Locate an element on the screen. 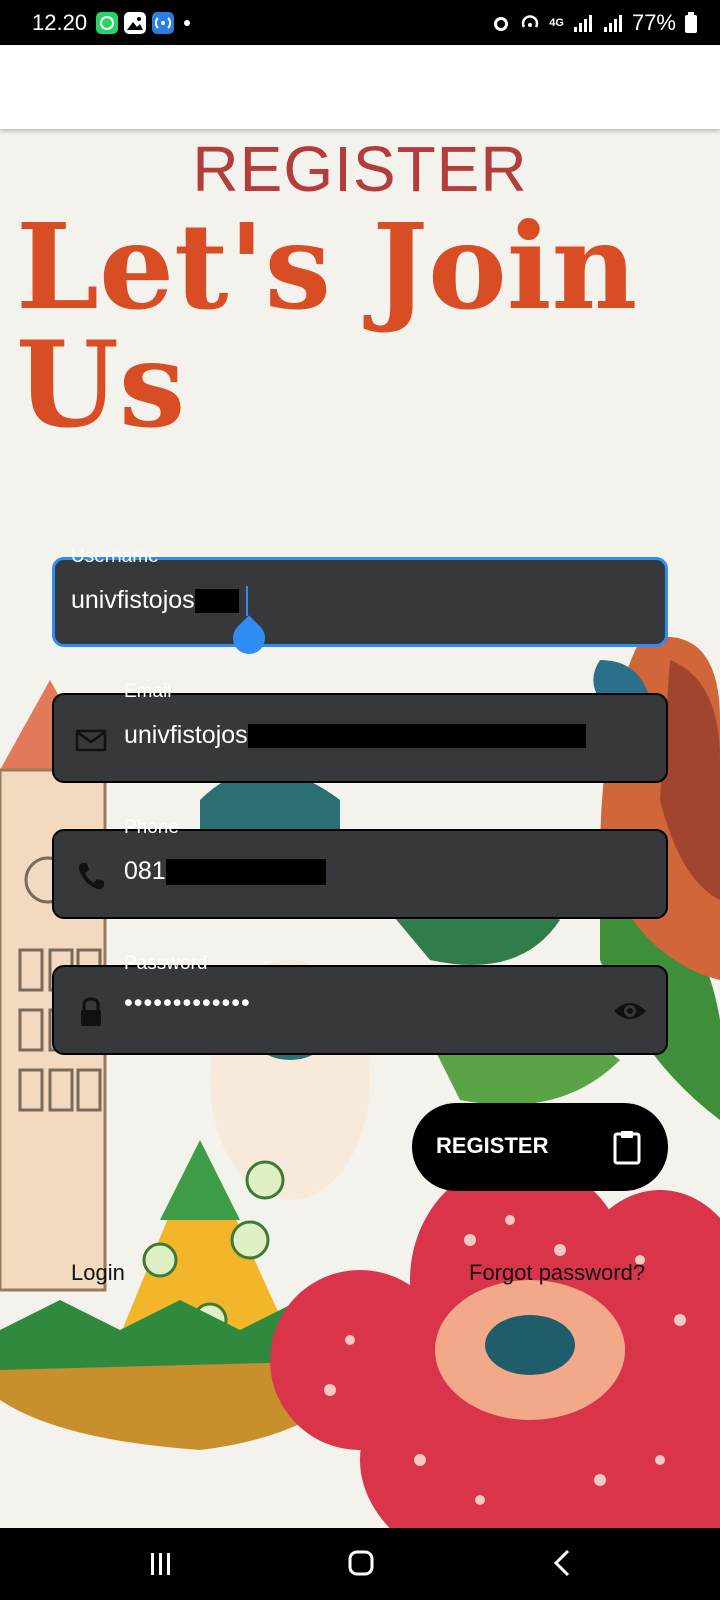  phone-icon is located at coordinates (91, 876).